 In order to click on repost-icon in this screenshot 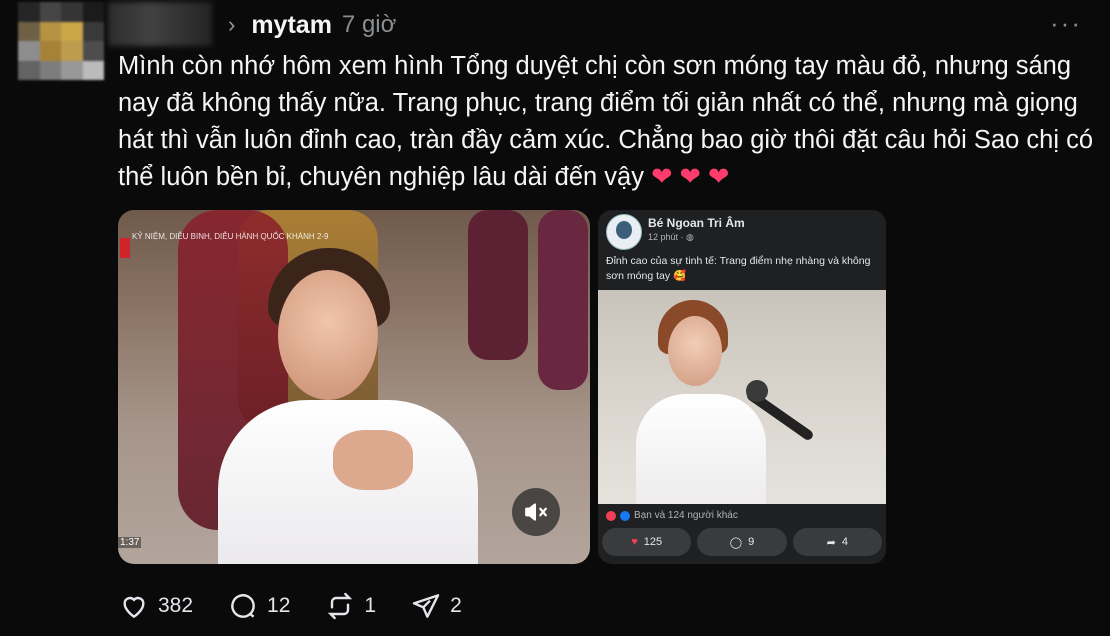, I will do `click(340, 606)`.